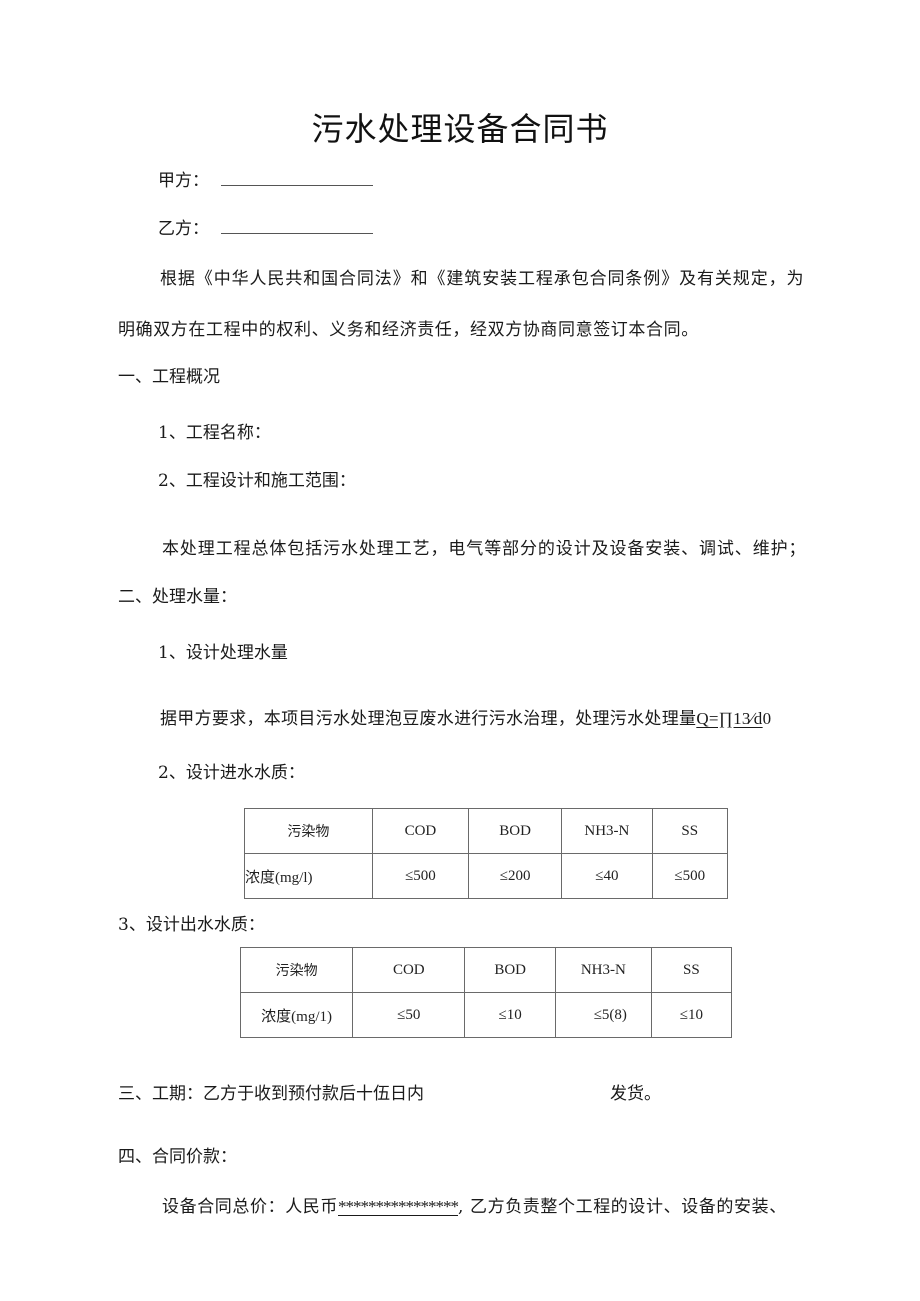 This screenshot has height=1301, width=920. I want to click on section-2-item-2: 2、设计进水水质：, so click(231, 773).